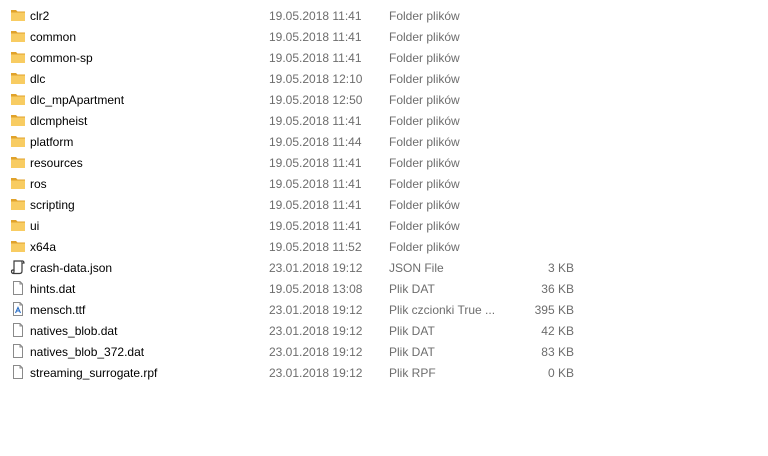 Image resolution: width=768 pixels, height=456 pixels. Describe the element at coordinates (43, 247) in the screenshot. I see `file-name: x64a` at that location.